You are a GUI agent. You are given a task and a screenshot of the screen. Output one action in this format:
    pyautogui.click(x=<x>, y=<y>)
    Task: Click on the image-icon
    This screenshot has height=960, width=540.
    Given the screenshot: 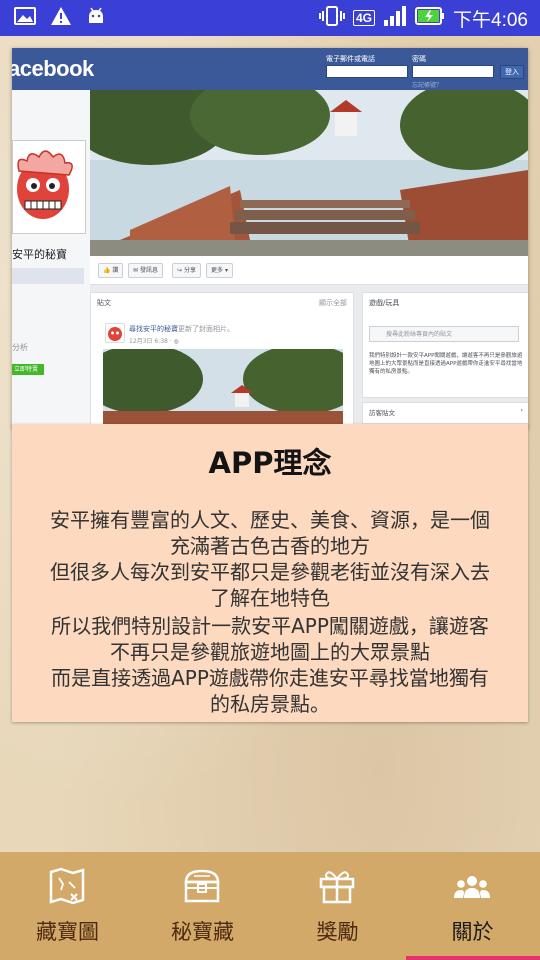 What is the action you would take?
    pyautogui.click(x=25, y=18)
    